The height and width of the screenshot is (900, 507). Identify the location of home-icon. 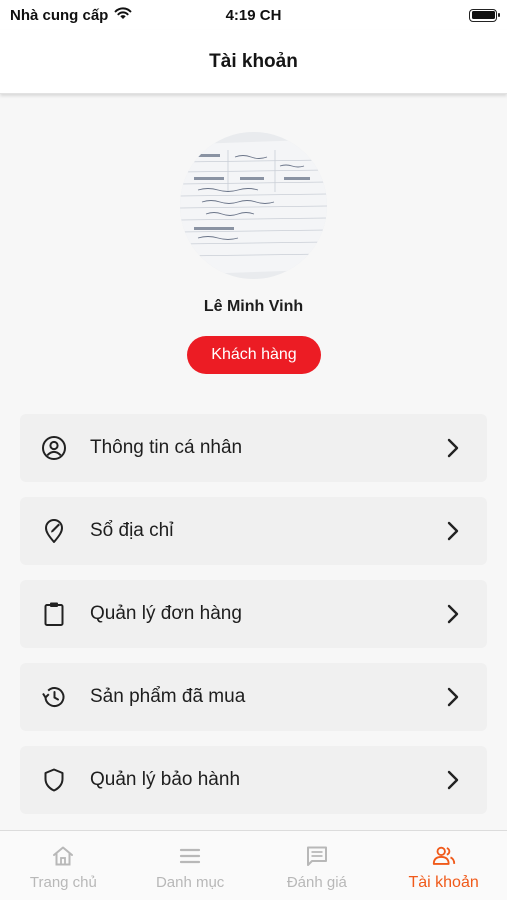
(63, 856).